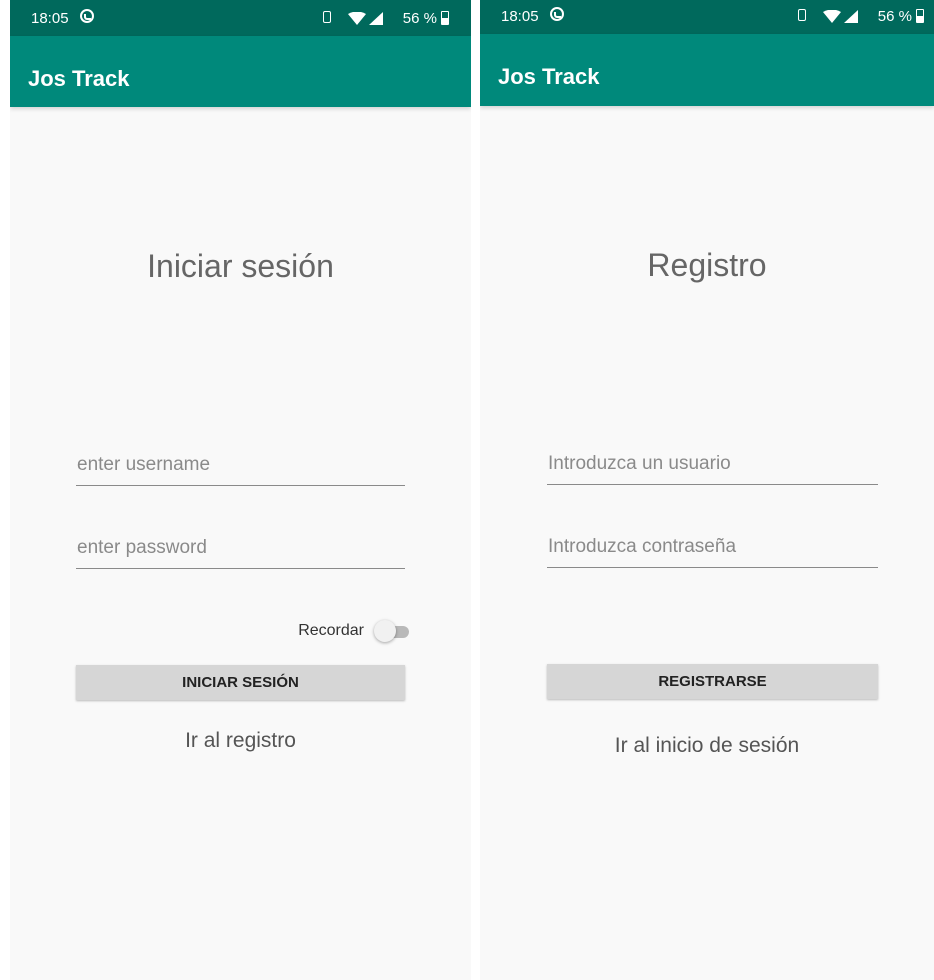 The image size is (934, 980). I want to click on page-title: Registro, so click(707, 265).